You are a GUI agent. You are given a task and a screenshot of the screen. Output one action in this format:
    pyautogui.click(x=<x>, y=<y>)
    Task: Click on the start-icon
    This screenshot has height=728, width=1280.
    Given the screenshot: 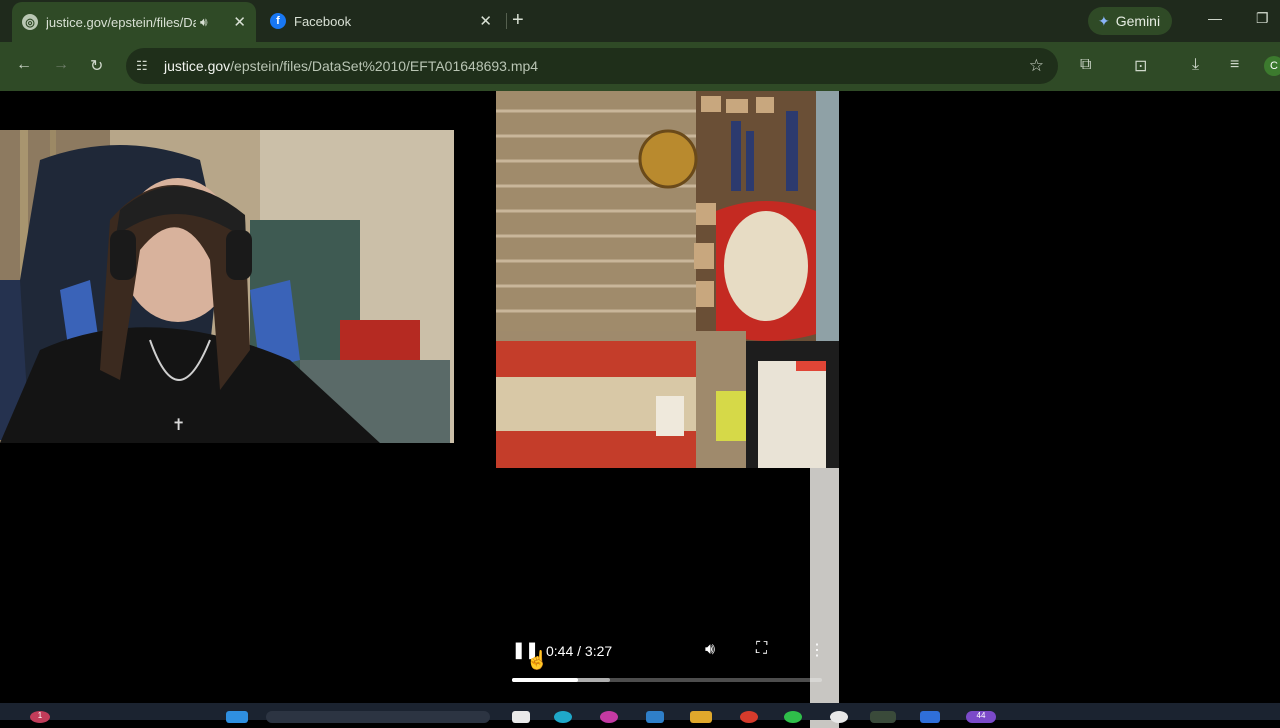 What is the action you would take?
    pyautogui.click(x=237, y=717)
    